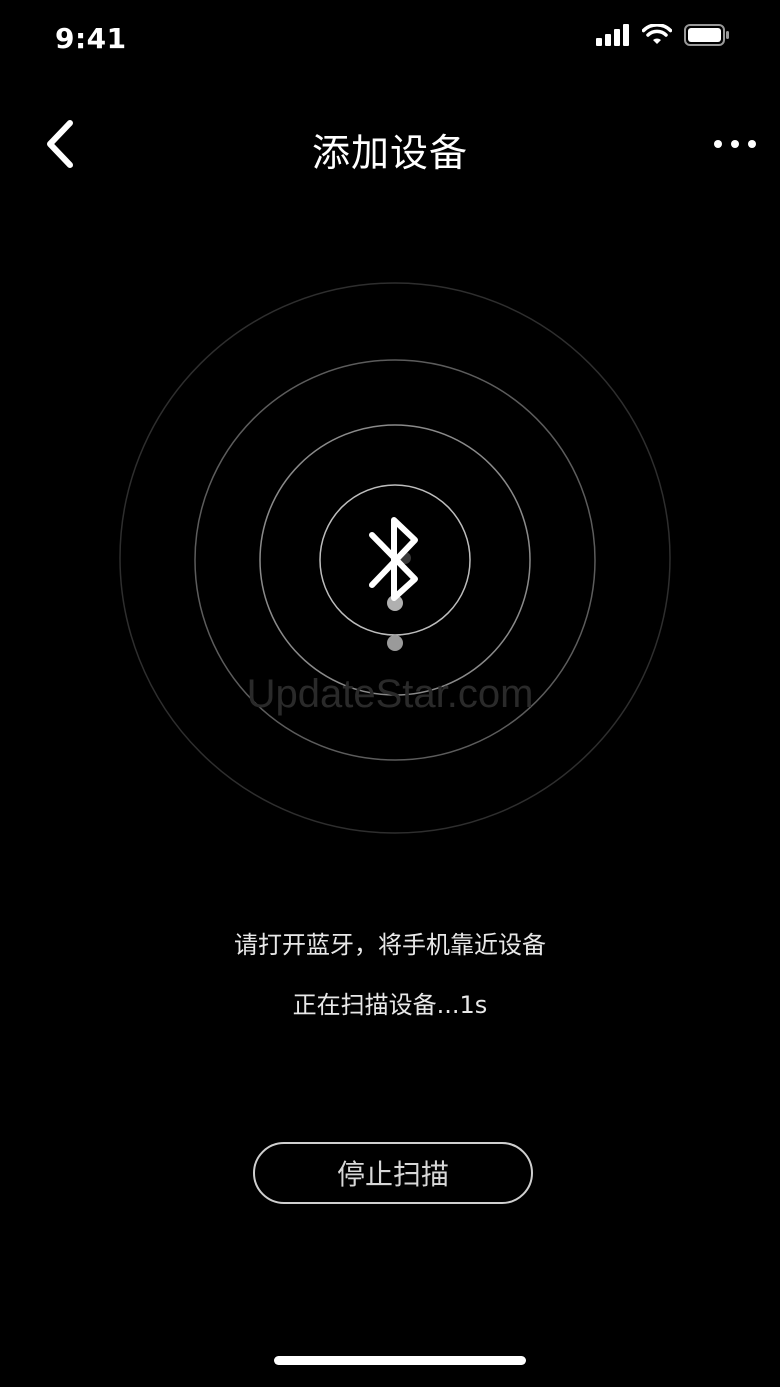  I want to click on nav-bar: 添加设备, so click(390, 145).